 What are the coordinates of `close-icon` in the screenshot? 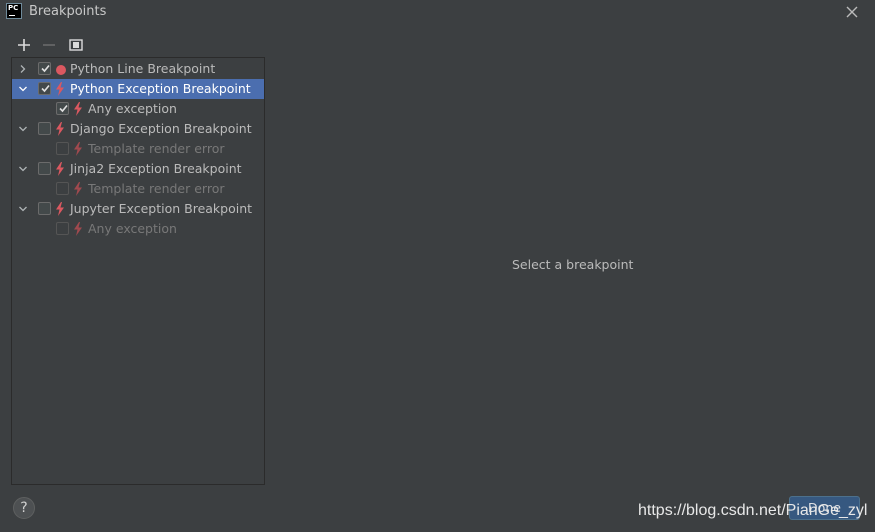 It's located at (852, 12).